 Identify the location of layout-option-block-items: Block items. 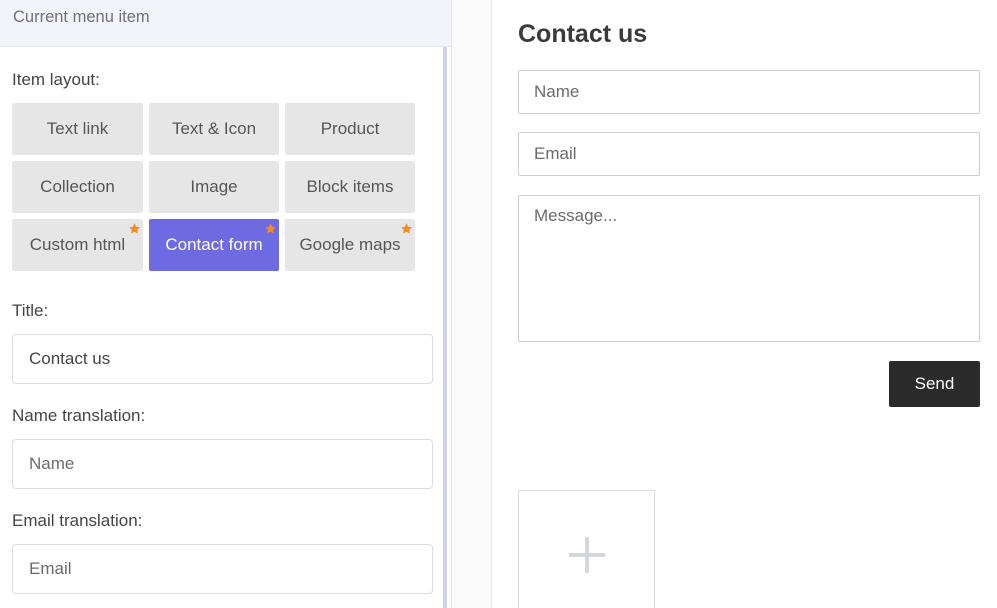
(350, 187).